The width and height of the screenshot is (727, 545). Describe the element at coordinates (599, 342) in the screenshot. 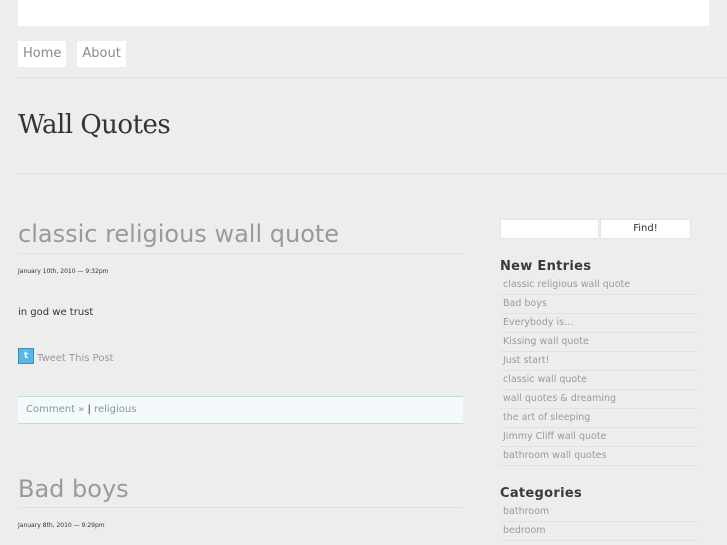

I see `list-item: Kissing wall quote` at that location.